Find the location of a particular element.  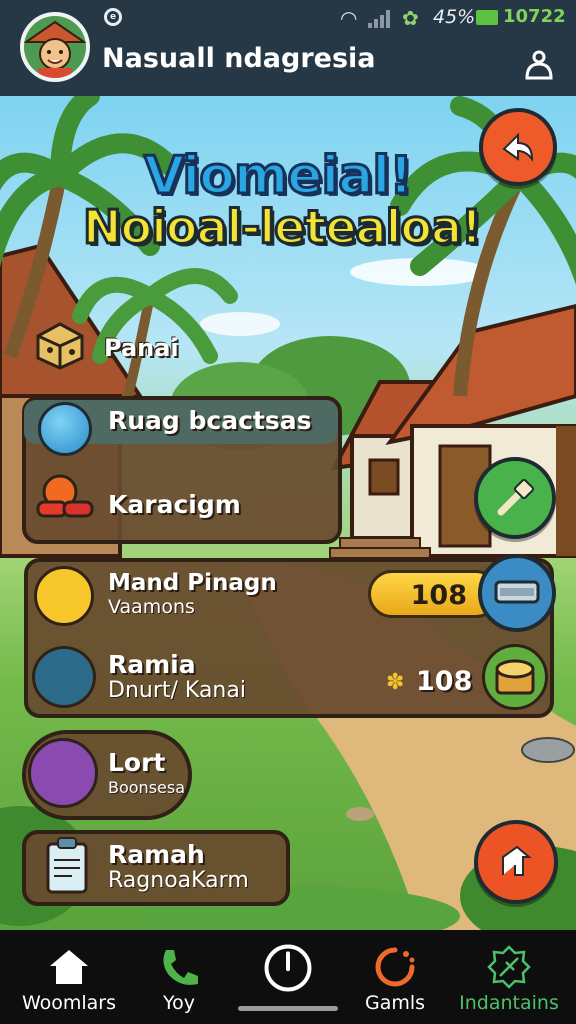

shop-item-1-subtitle: Vaamons is located at coordinates (151, 607).